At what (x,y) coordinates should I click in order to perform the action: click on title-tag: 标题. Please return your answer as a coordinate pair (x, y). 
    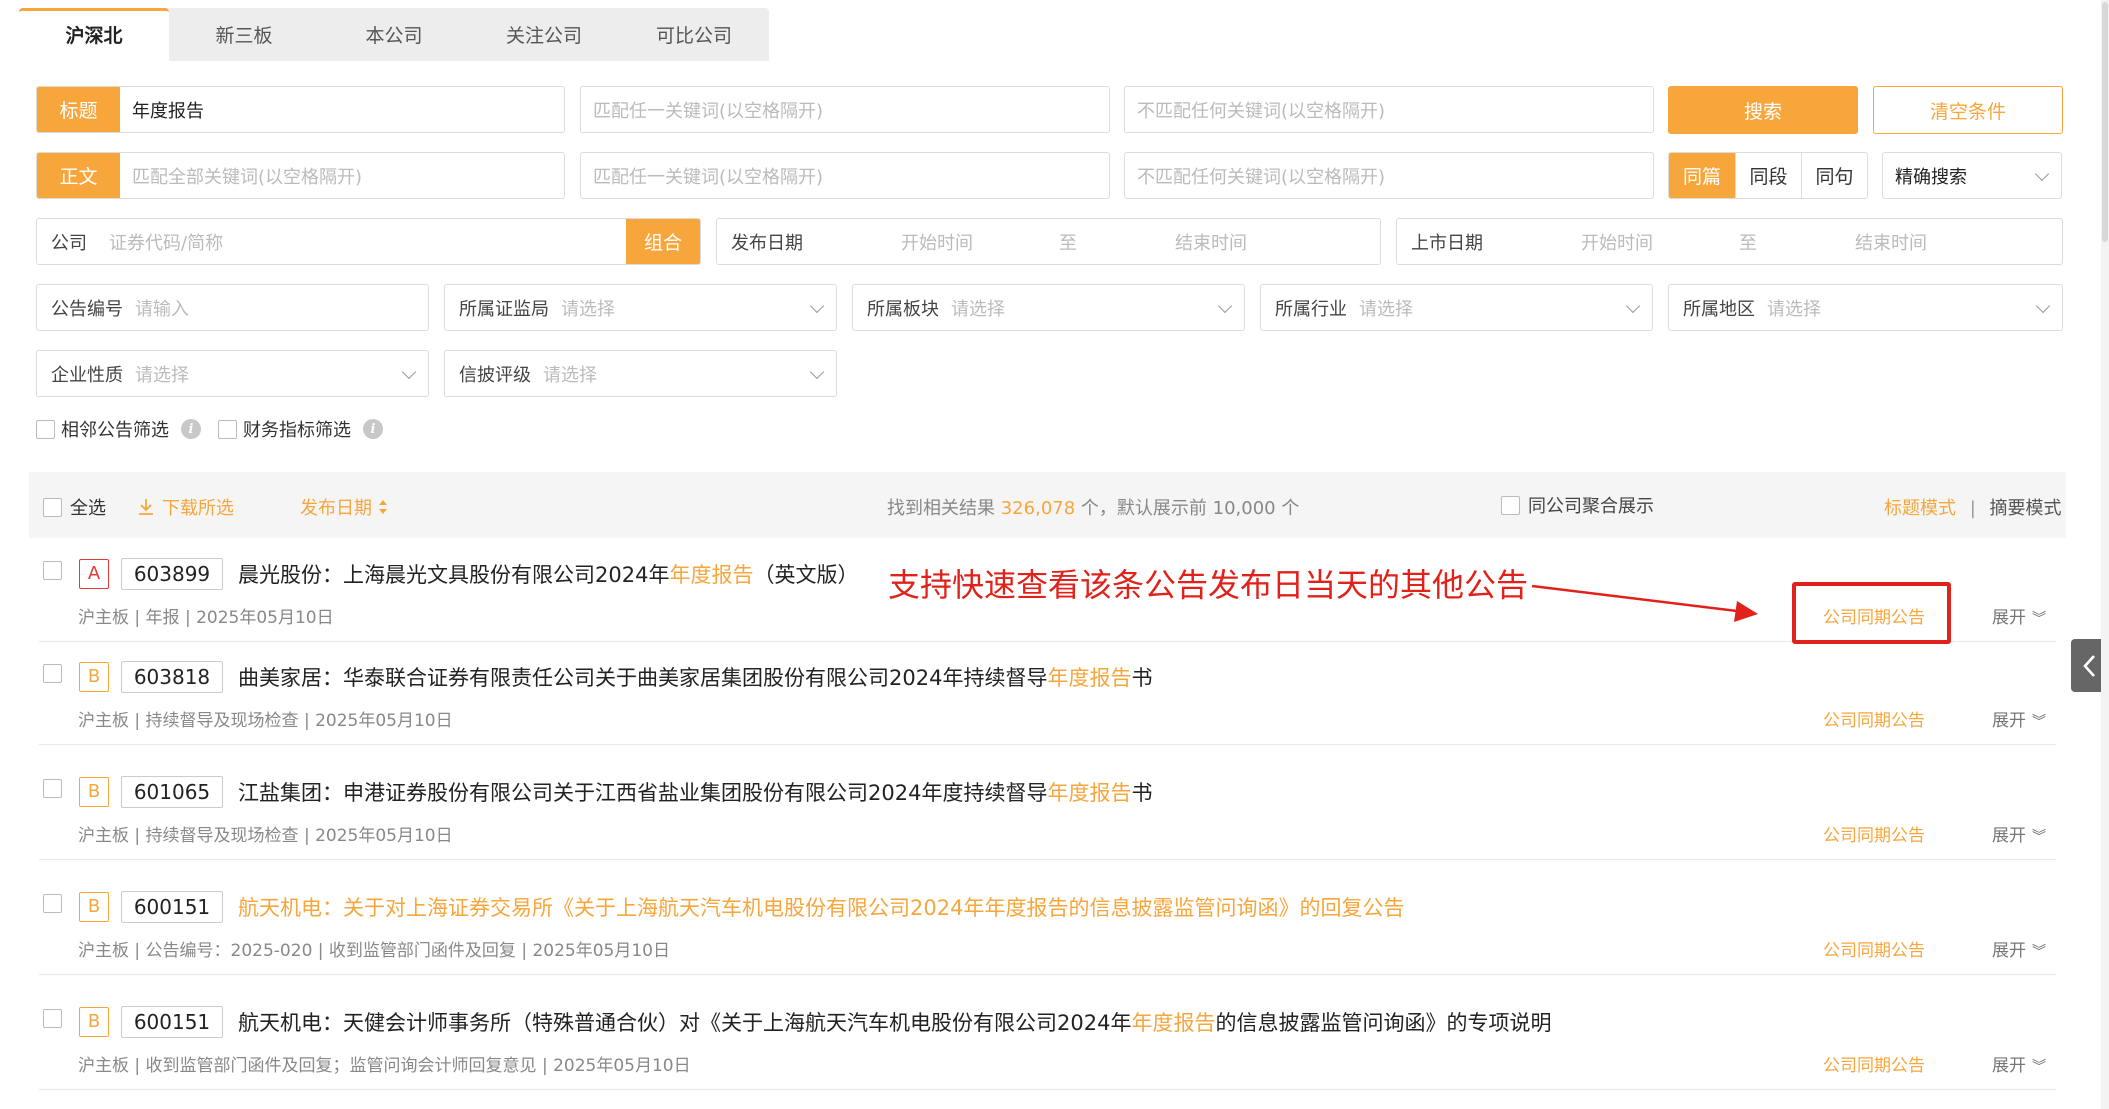
    Looking at the image, I should click on (78, 109).